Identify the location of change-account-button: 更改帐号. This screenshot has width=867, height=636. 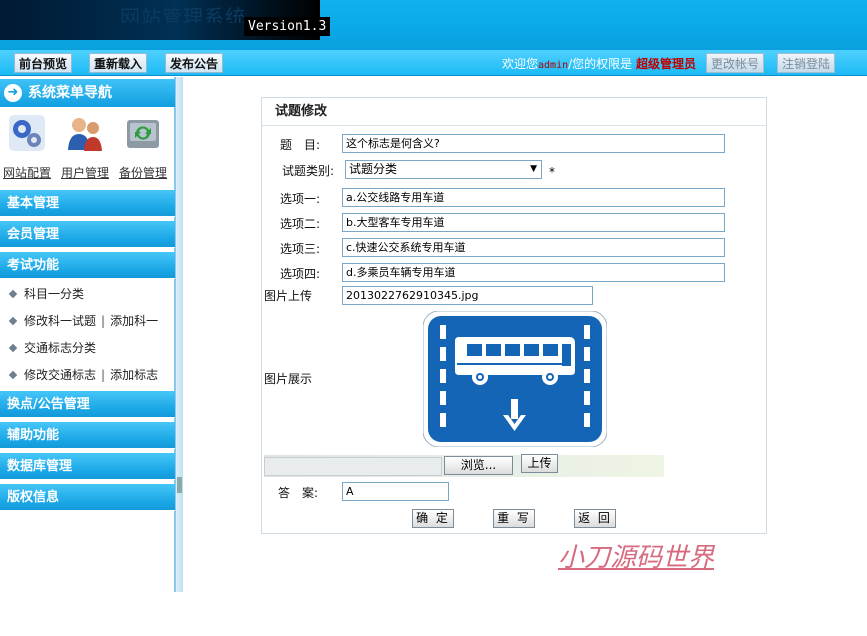
(735, 63).